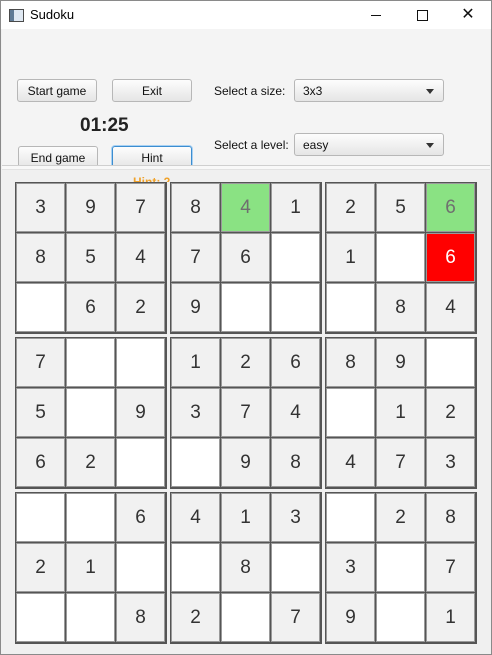  Describe the element at coordinates (104, 125) in the screenshot. I see `timer-display: 01:25` at that location.